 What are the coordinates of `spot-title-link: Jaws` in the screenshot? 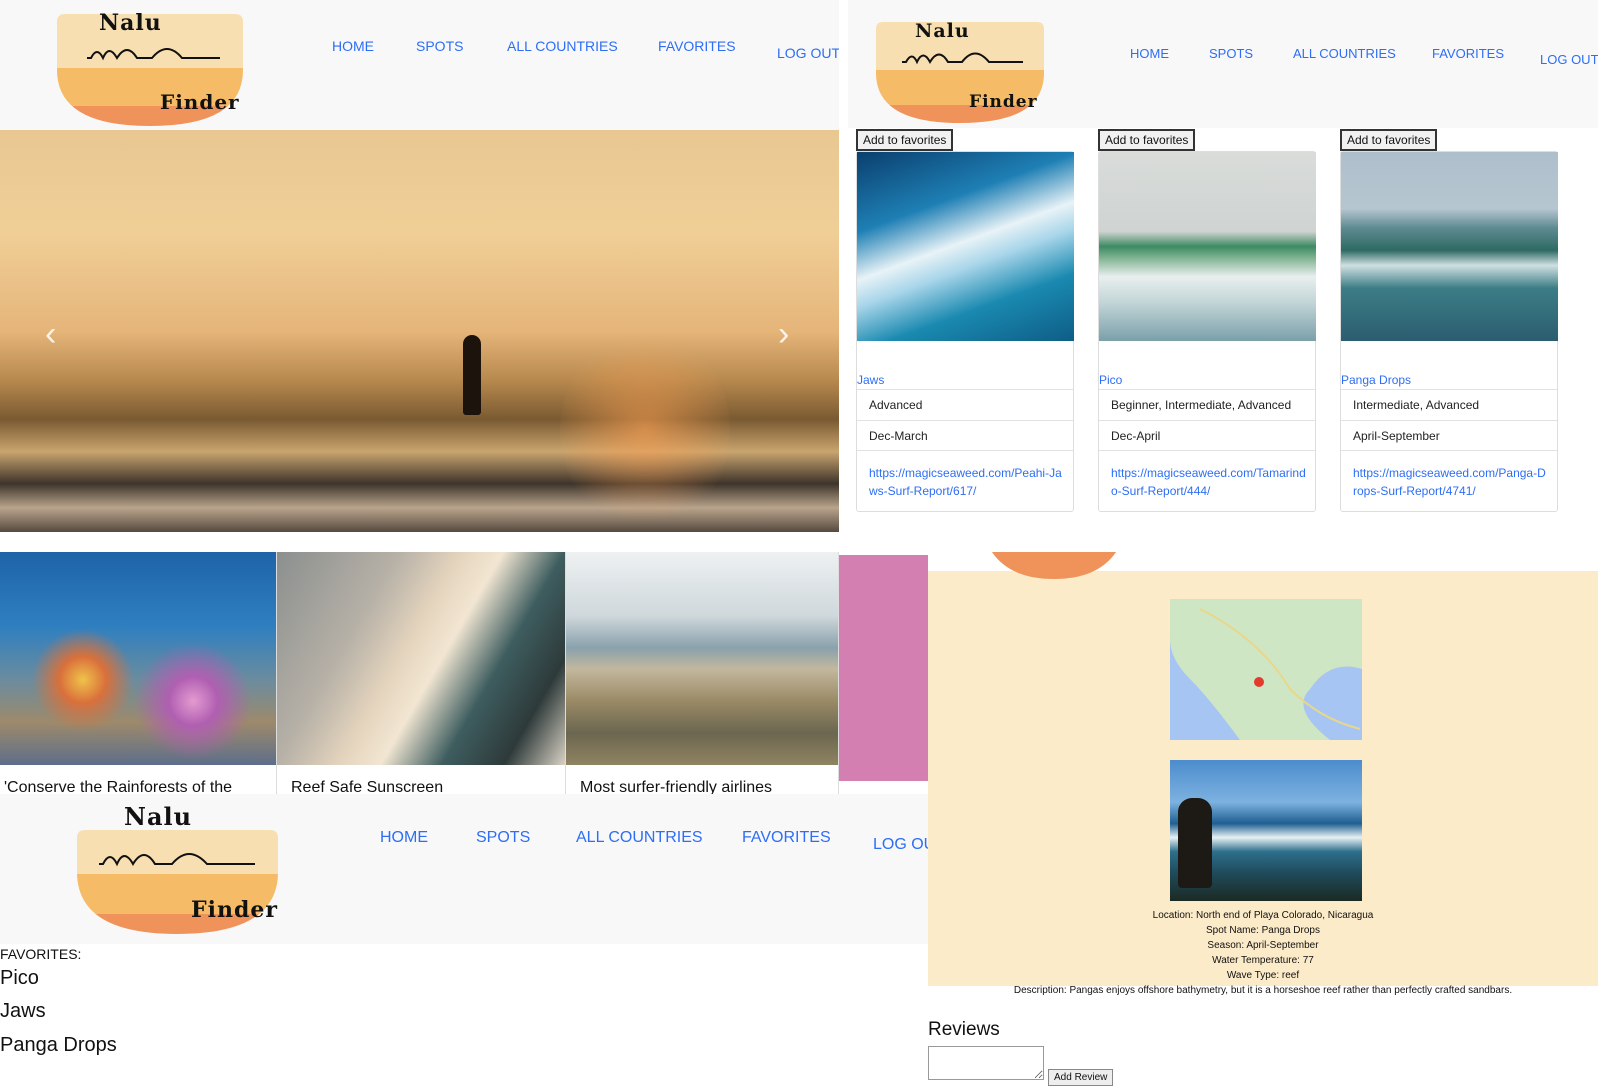 It's located at (870, 380).